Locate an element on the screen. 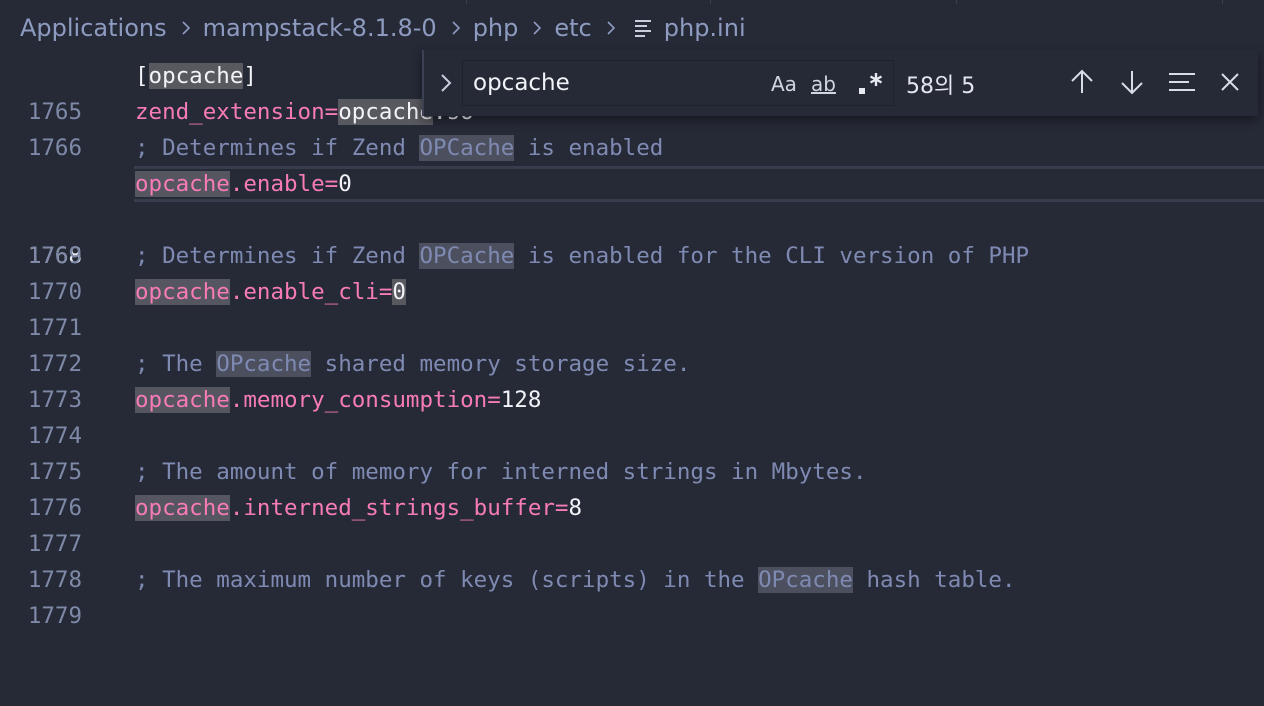 The image size is (1264, 706). next-match-button is located at coordinates (1132, 82).